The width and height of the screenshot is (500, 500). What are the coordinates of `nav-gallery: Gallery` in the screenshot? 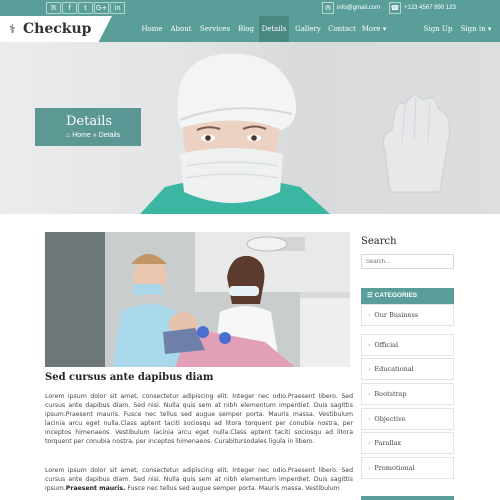 It's located at (308, 29).